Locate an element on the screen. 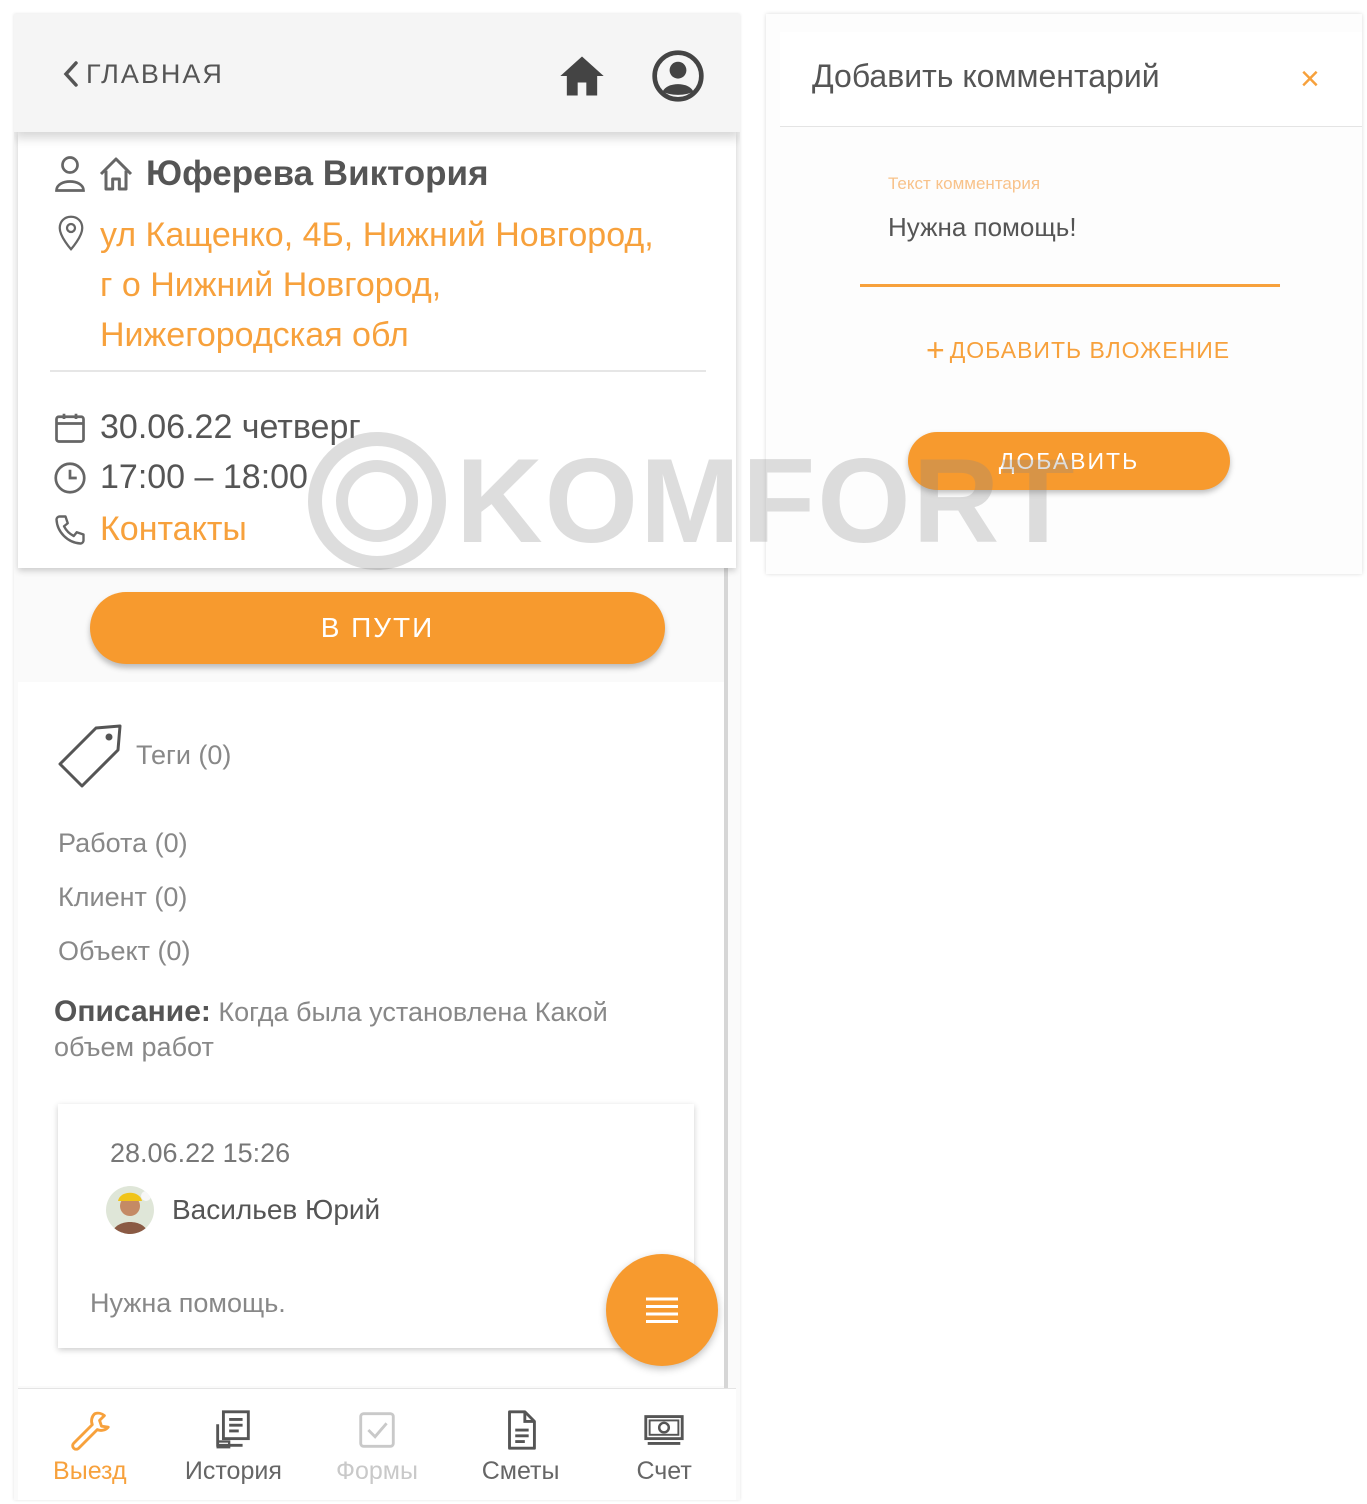 The image size is (1367, 1504). description-label: Описание: is located at coordinates (132, 1011).